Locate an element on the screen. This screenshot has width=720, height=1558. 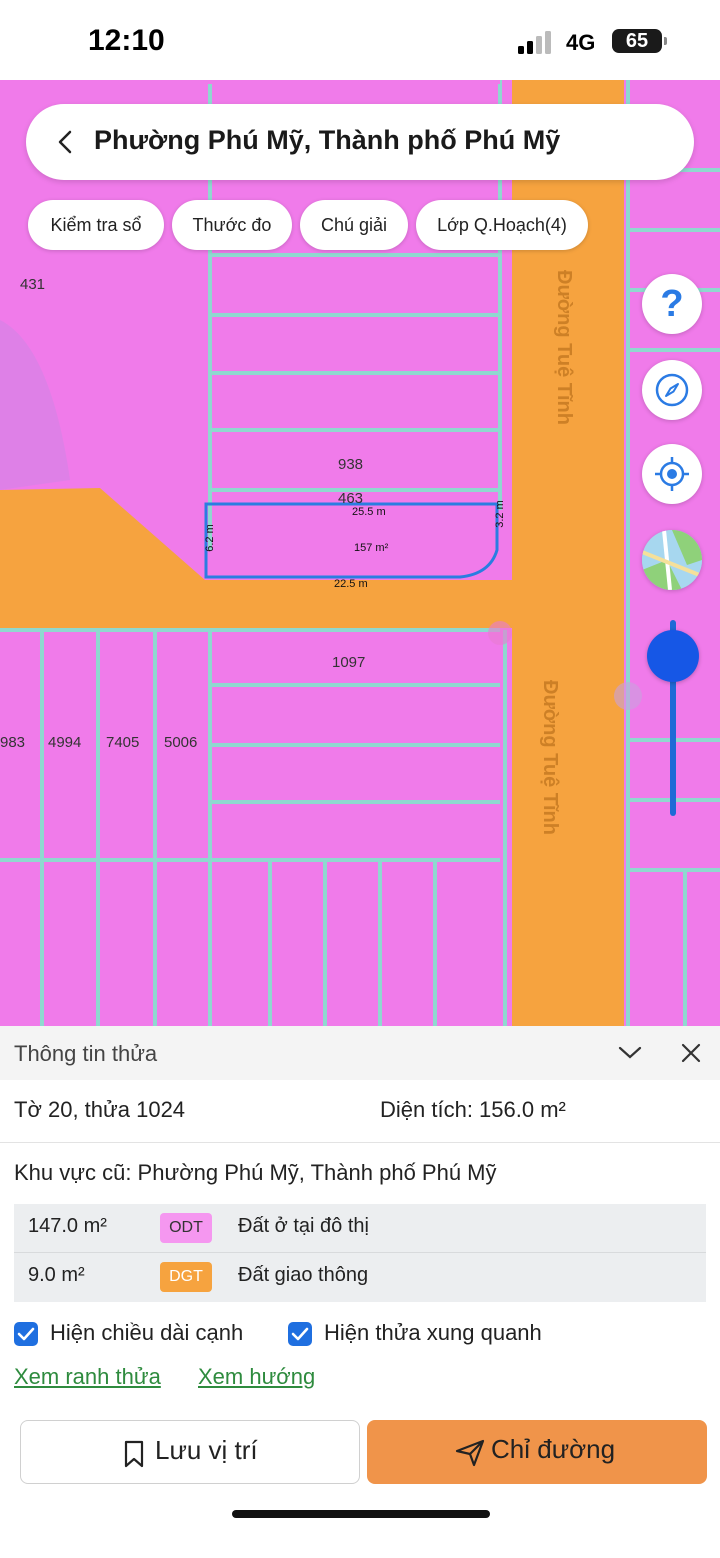
parcel-number: 5006 is located at coordinates (181, 742).